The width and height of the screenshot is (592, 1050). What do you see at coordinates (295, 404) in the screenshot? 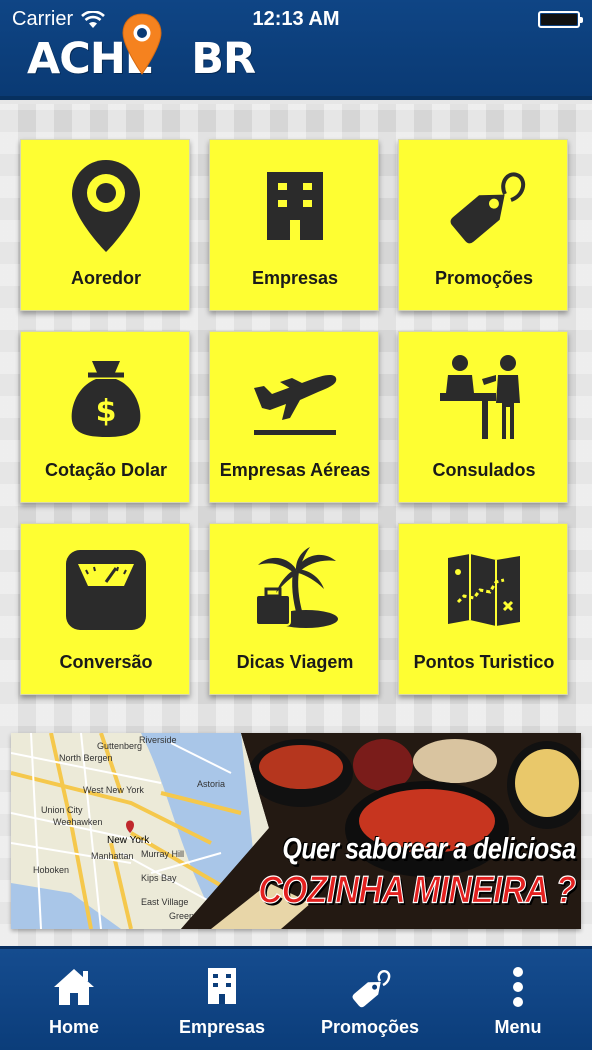
I see `airplane-takeoff-icon` at bounding box center [295, 404].